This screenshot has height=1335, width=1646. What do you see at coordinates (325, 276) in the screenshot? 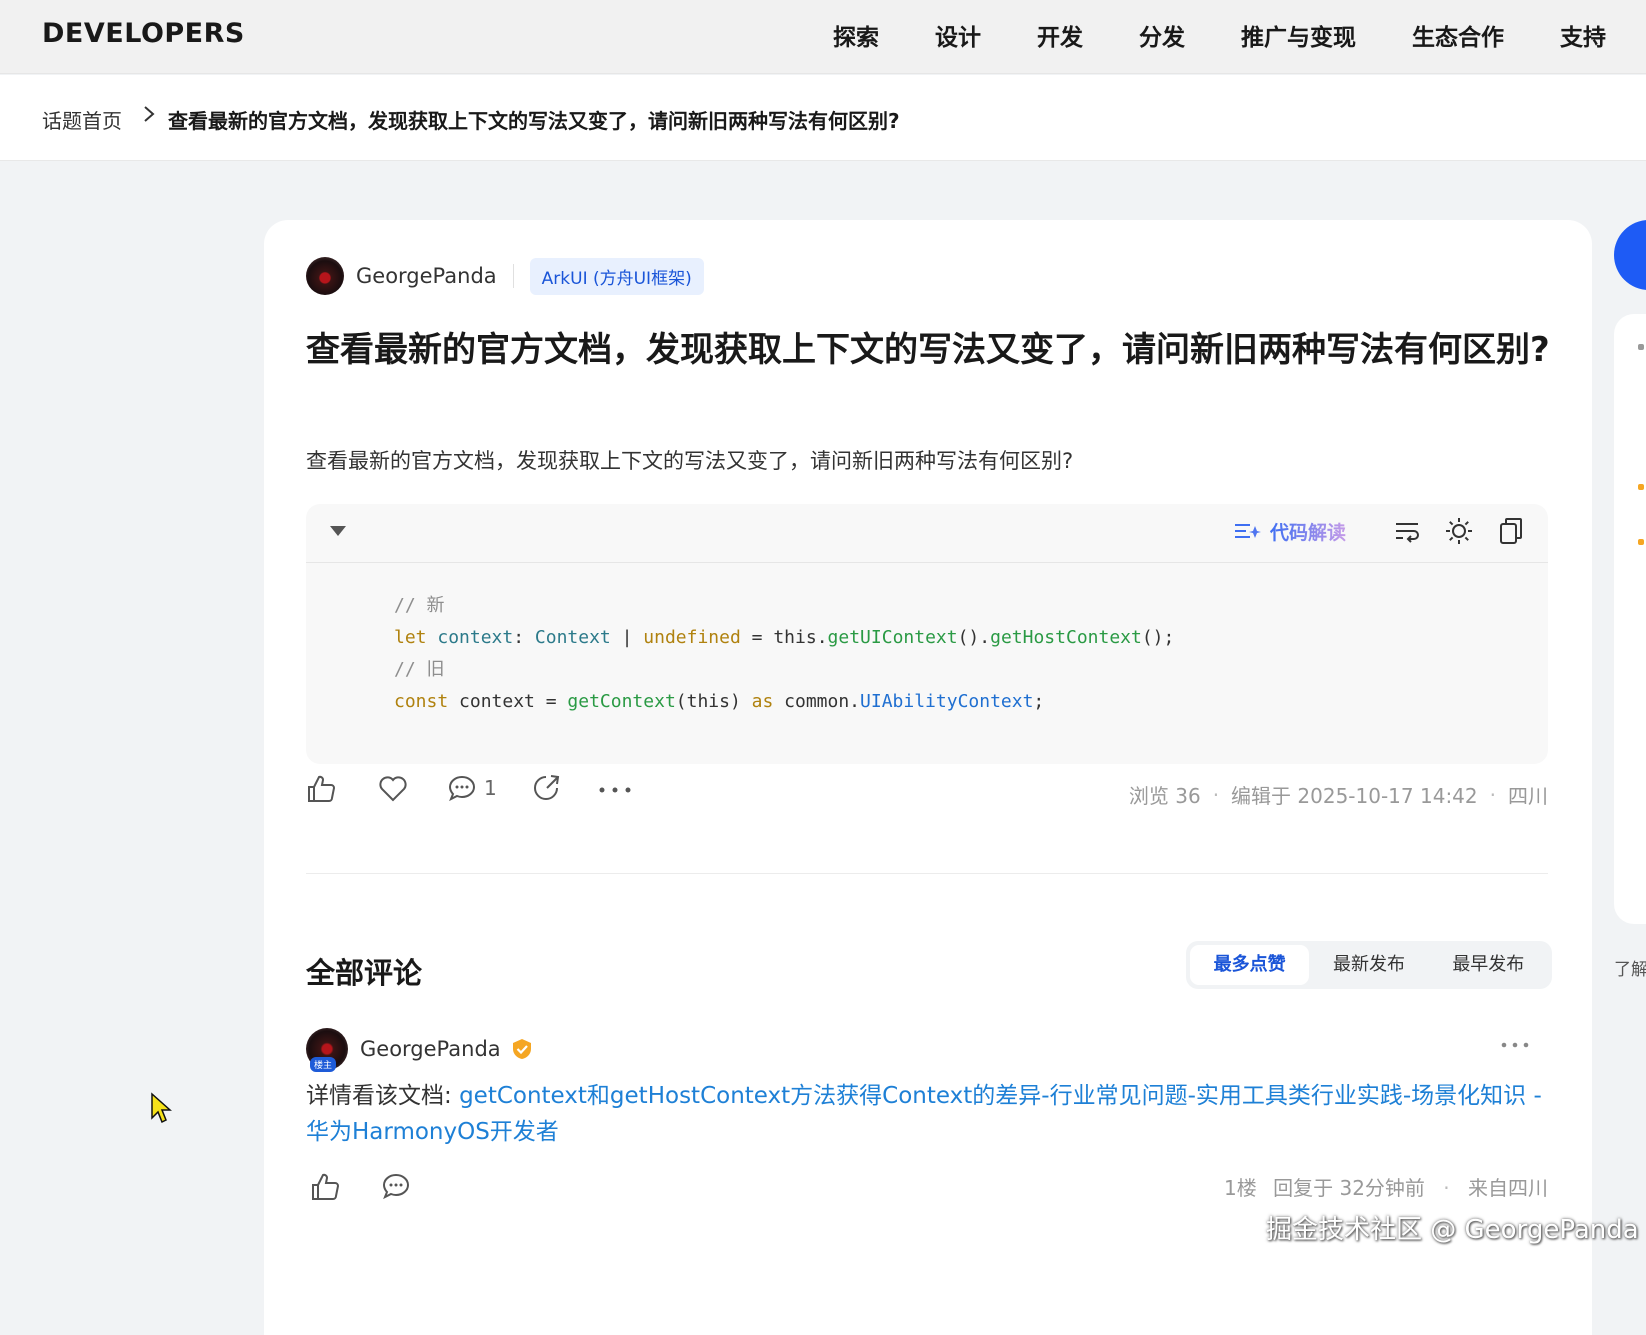
I see `avatar` at bounding box center [325, 276].